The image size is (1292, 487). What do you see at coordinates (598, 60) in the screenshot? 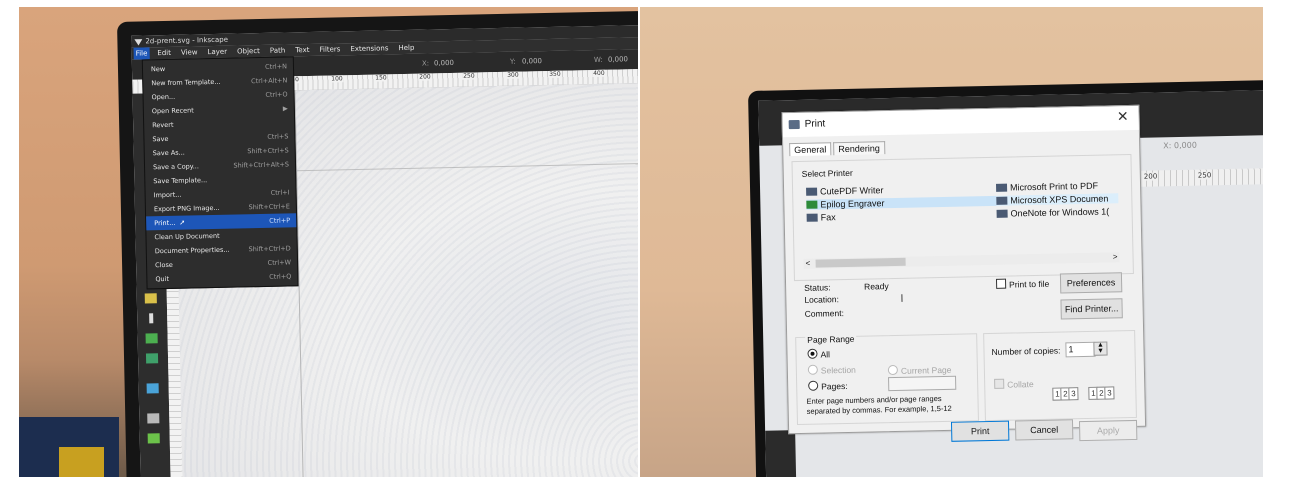
I see `w-label: W:` at bounding box center [598, 60].